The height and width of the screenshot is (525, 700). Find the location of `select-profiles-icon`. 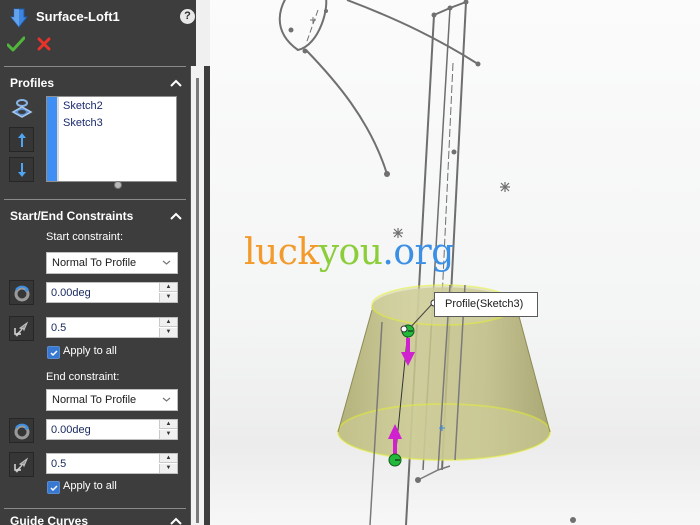

select-profiles-icon is located at coordinates (22, 109).